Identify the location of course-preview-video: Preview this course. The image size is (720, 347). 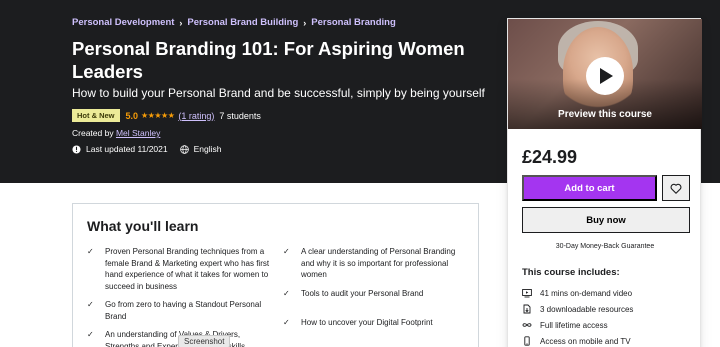
(605, 74).